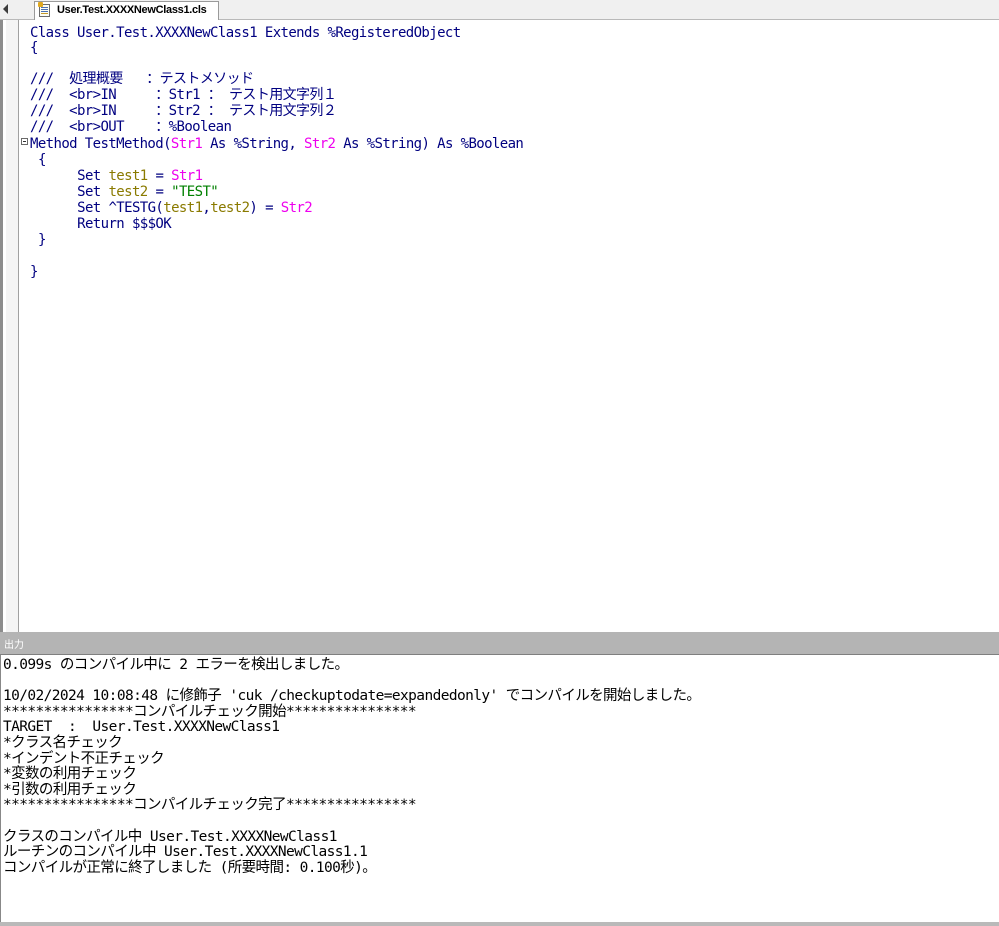 This screenshot has width=999, height=926. I want to click on code-token: /// <br>IN ：Str2 ： テスト用文字列２, so click(183, 111).